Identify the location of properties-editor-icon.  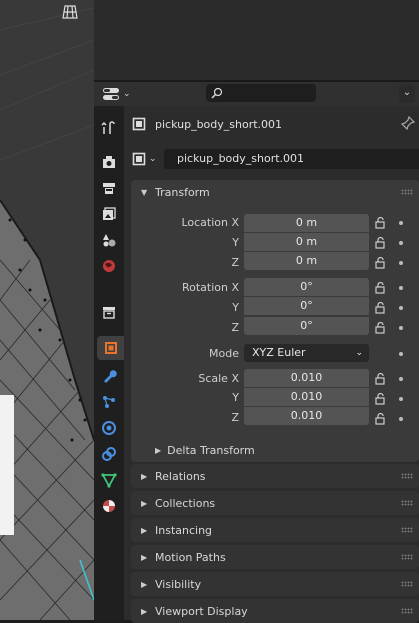
(111, 94).